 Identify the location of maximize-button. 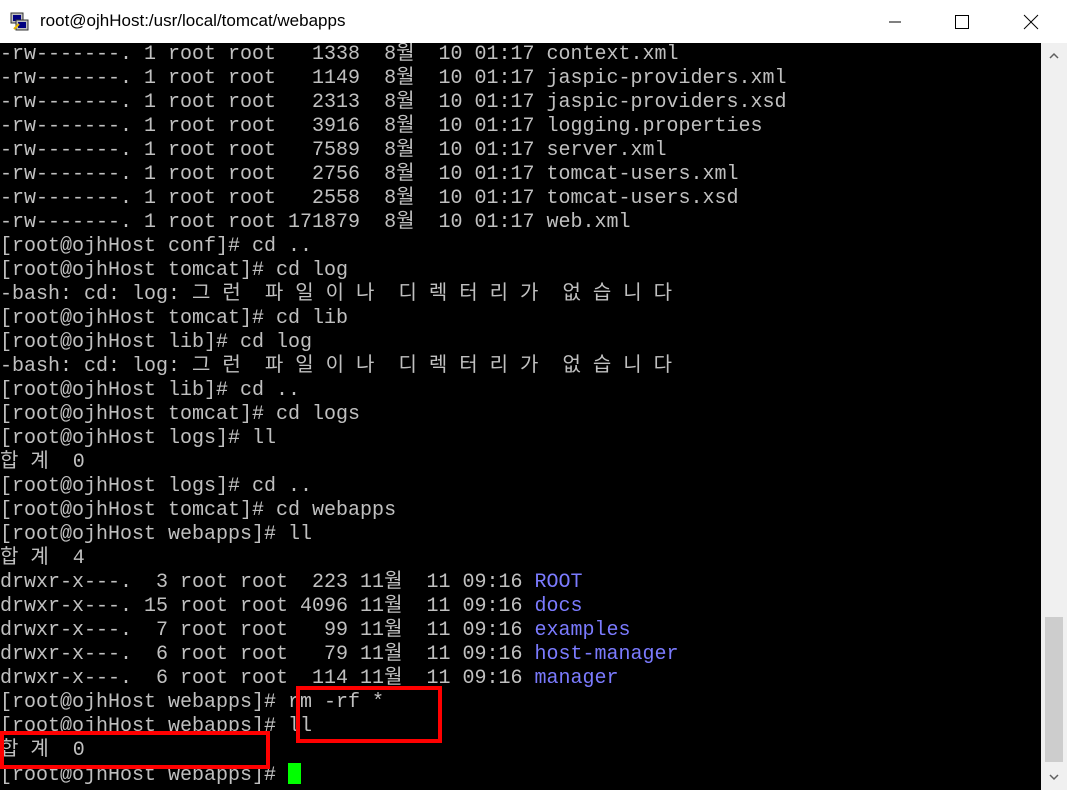
(962, 21).